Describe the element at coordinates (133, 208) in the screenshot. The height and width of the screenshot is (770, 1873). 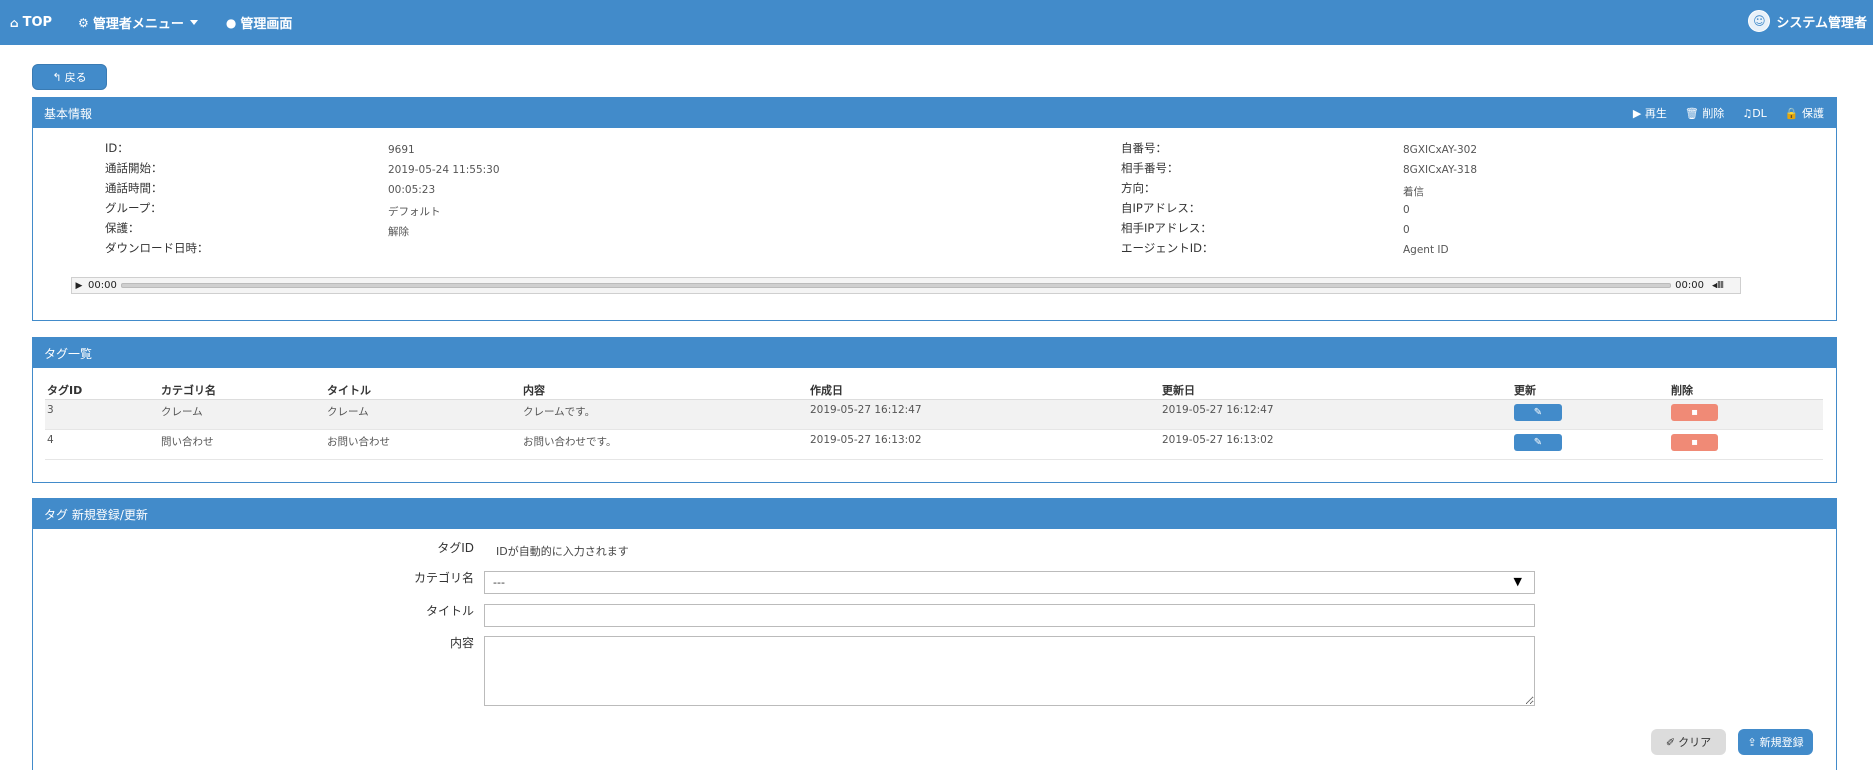
I see `group-label: グループ：` at that location.